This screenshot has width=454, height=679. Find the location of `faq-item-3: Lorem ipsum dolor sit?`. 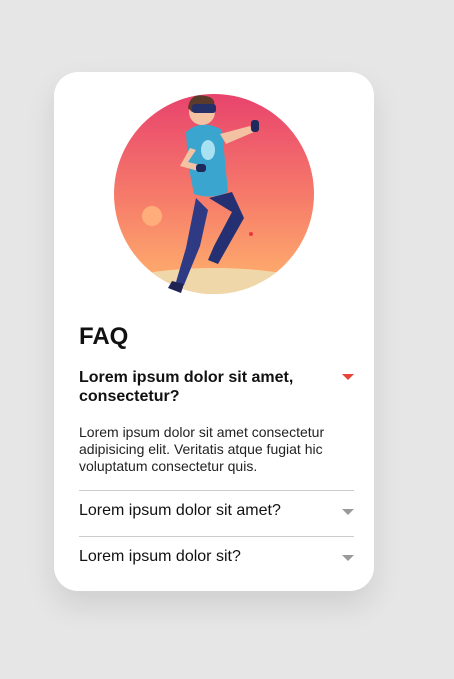

faq-item-3: Lorem ipsum dolor sit? is located at coordinates (216, 557).